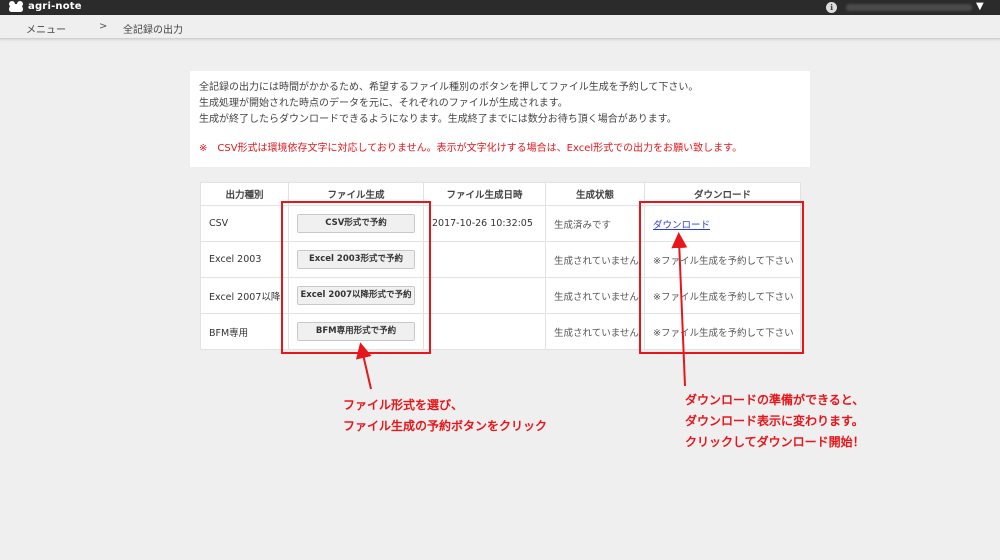 The width and height of the screenshot is (1000, 560). What do you see at coordinates (980, 6) in the screenshot?
I see `chevron-down-icon: ▼` at bounding box center [980, 6].